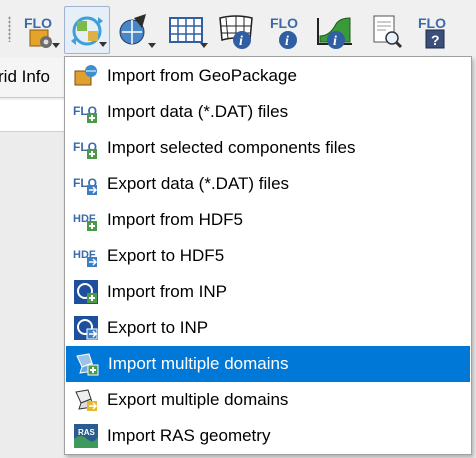 This screenshot has width=476, height=458. What do you see at coordinates (198, 111) in the screenshot?
I see `menu-item-label: Import data (*.DAT) files` at bounding box center [198, 111].